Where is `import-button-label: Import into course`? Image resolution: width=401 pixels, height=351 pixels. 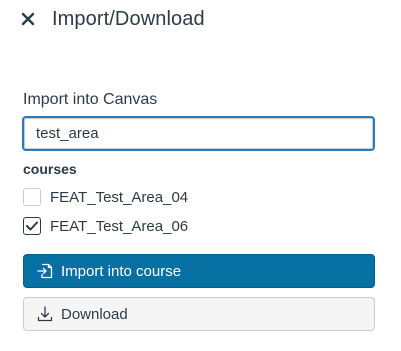 import-button-label: Import into course is located at coordinates (121, 271).